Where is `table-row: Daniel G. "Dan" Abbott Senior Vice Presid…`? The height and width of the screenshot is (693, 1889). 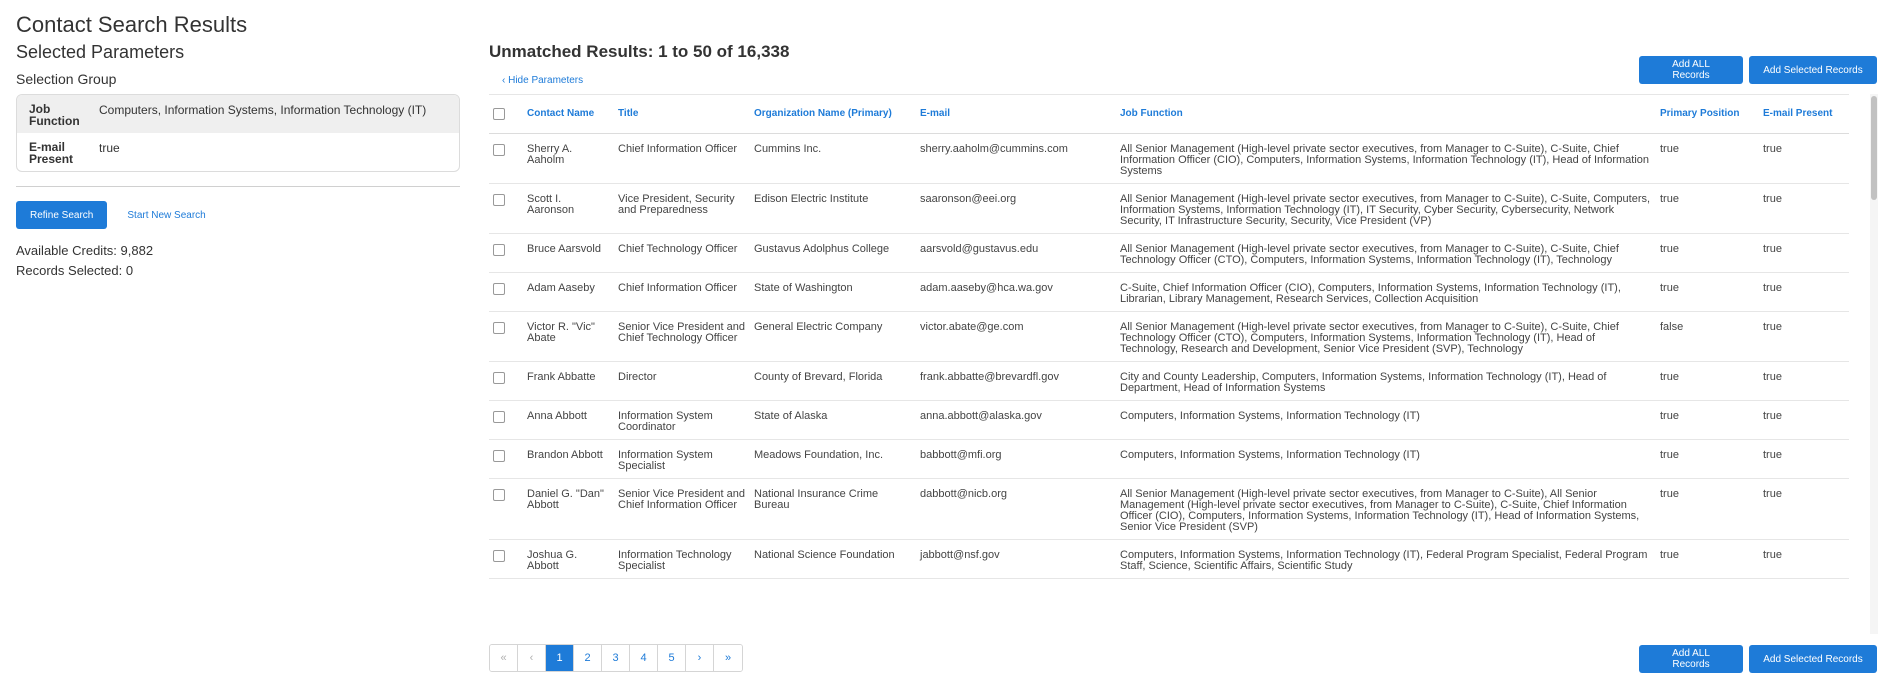
table-row: Daniel G. "Dan" Abbott Senior Vice Presid… is located at coordinates (1169, 509).